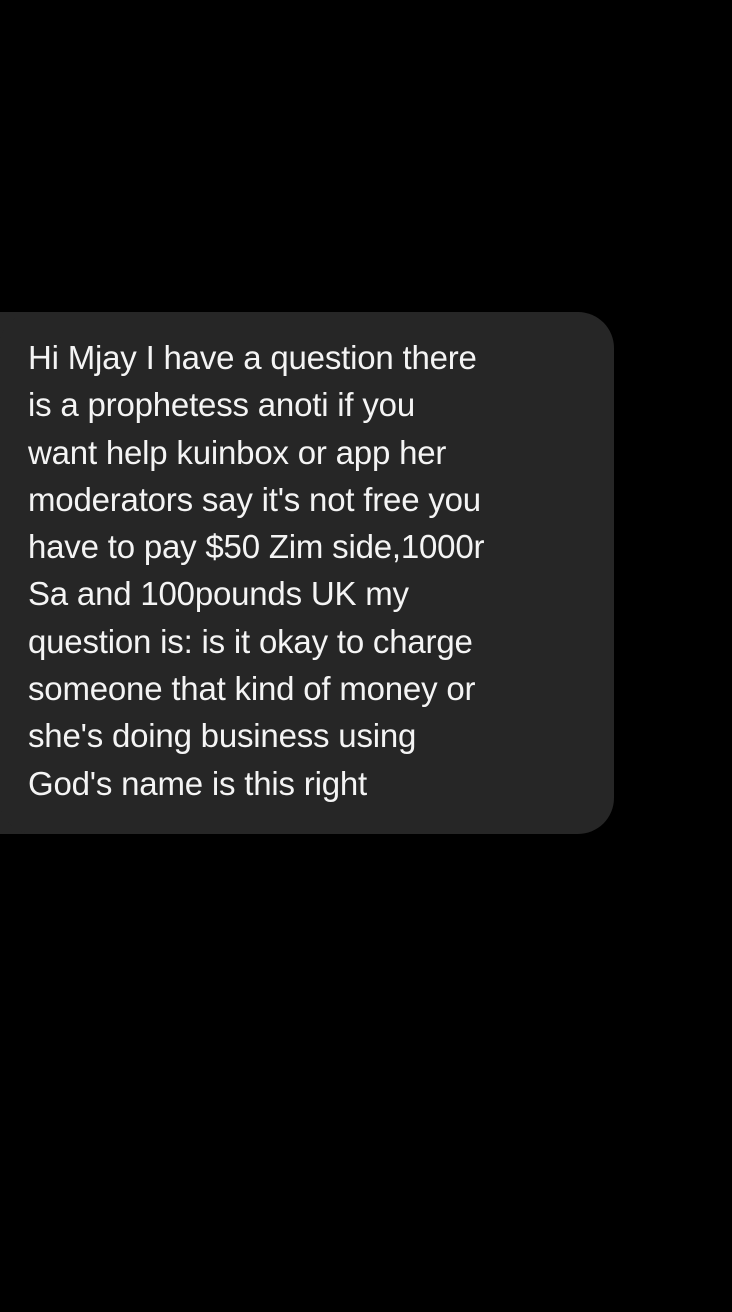  What do you see at coordinates (237, 452) in the screenshot?
I see `message-line: want help kuinbox or app her` at bounding box center [237, 452].